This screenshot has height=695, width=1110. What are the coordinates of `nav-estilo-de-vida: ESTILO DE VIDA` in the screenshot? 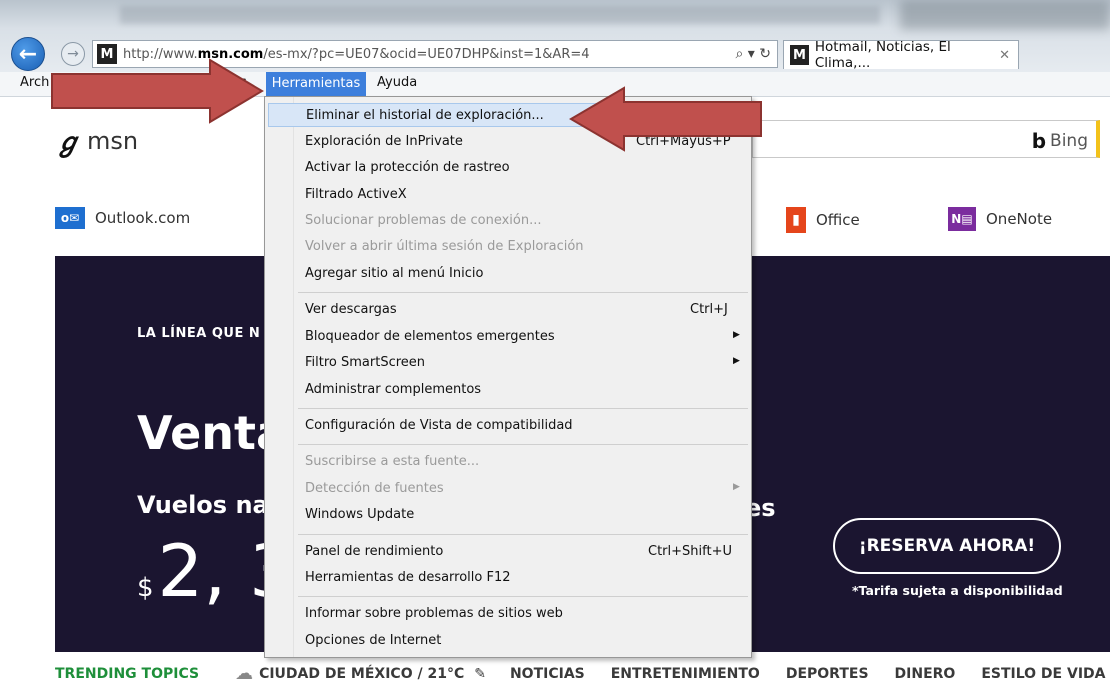 It's located at (1043, 674).